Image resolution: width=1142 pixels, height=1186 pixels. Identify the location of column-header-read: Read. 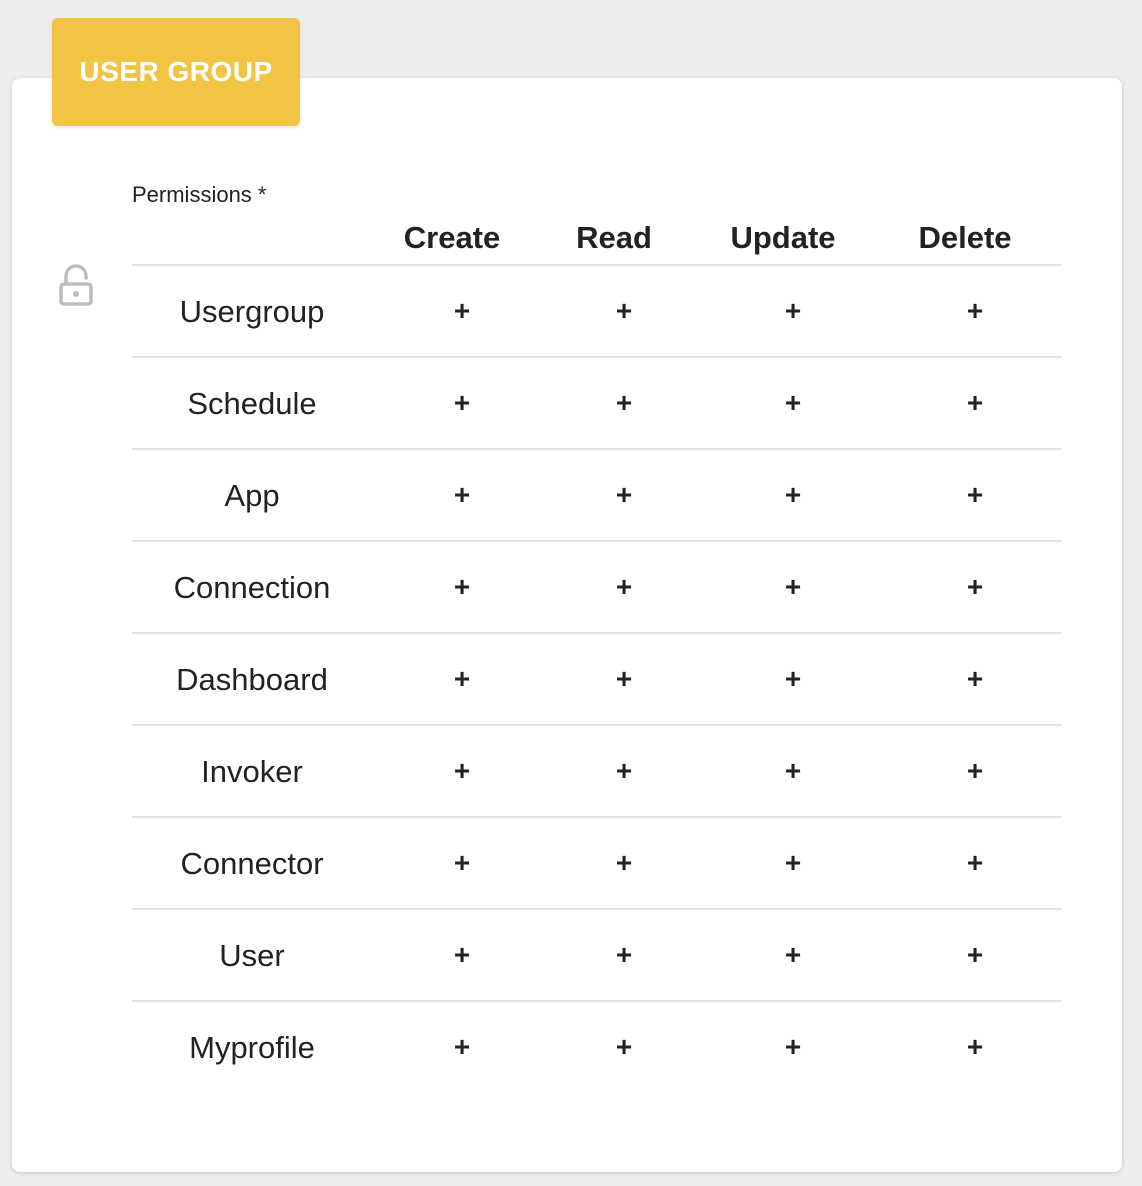
(614, 237).